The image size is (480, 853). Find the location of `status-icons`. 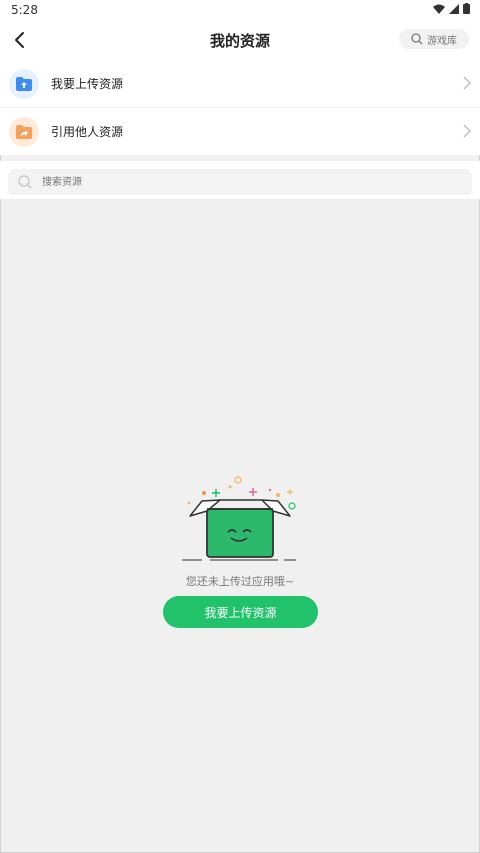

status-icons is located at coordinates (451, 8).